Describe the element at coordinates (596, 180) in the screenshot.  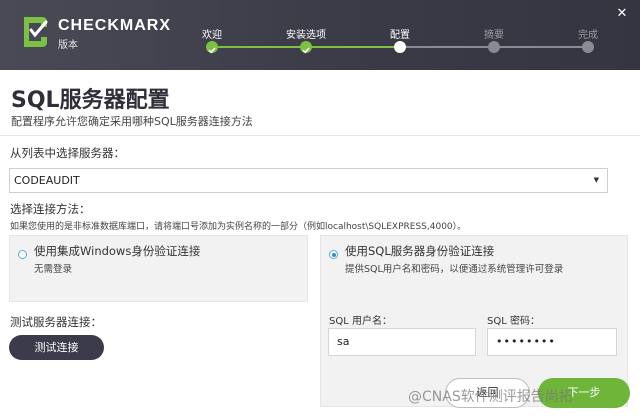
I see `dropdown-arrow-icon: ▼` at that location.